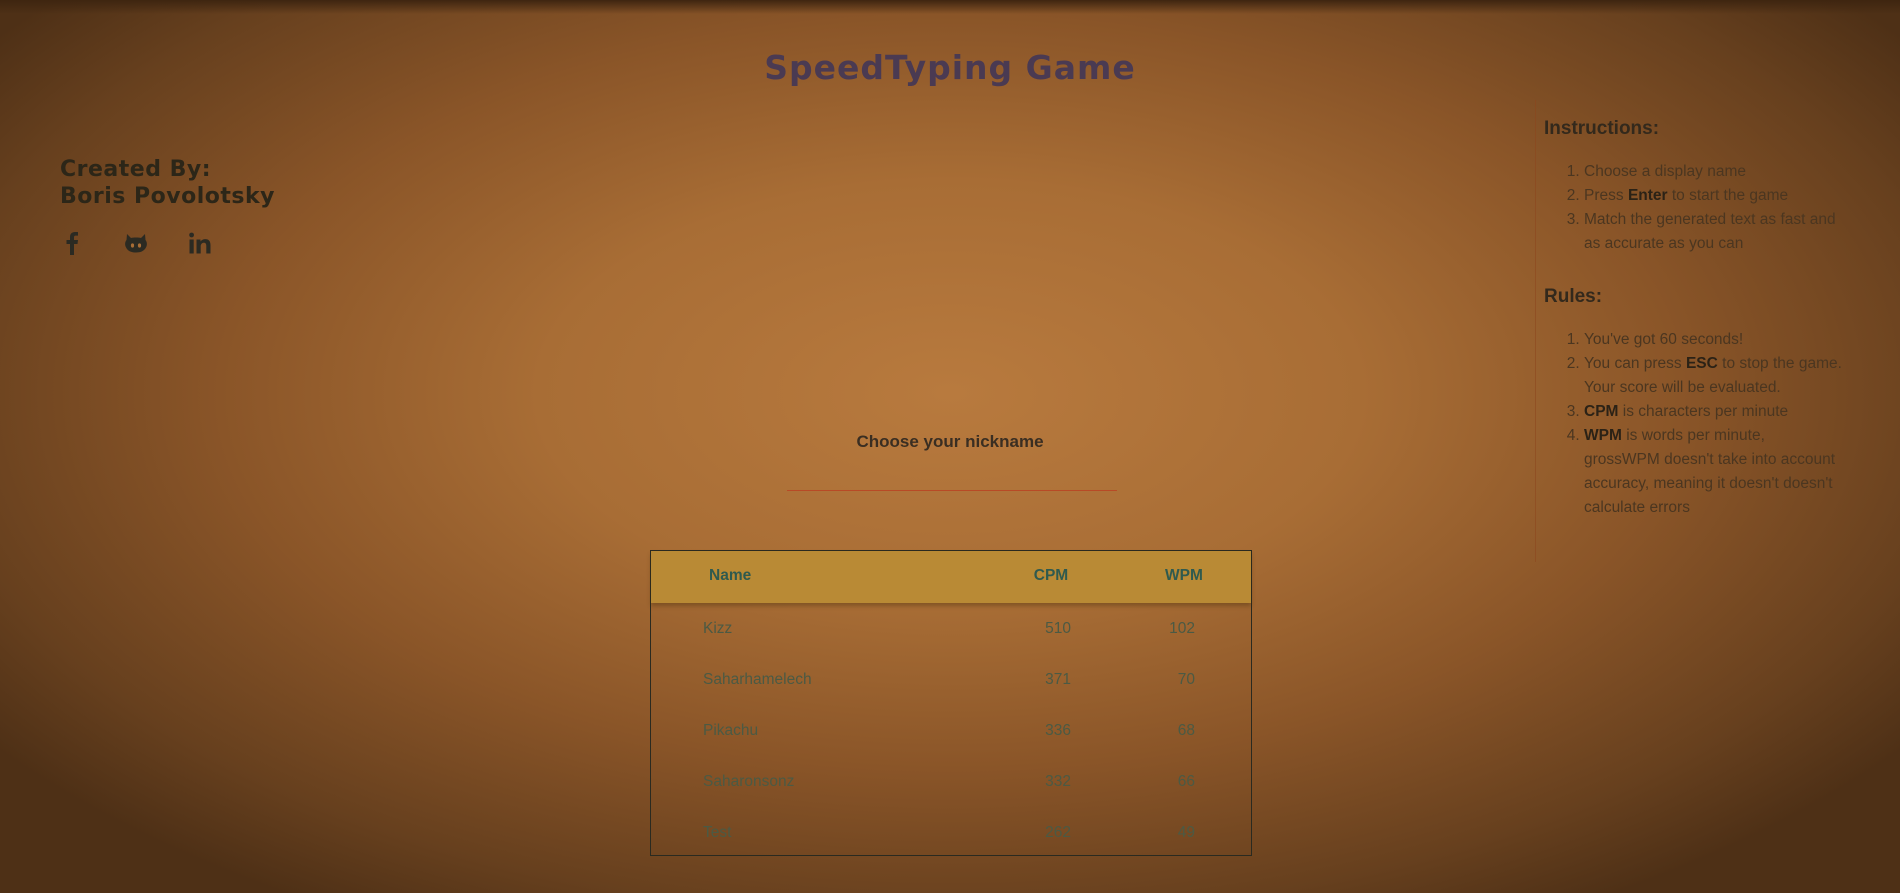 Image resolution: width=1900 pixels, height=893 pixels. I want to click on facebook-icon, so click(72, 243).